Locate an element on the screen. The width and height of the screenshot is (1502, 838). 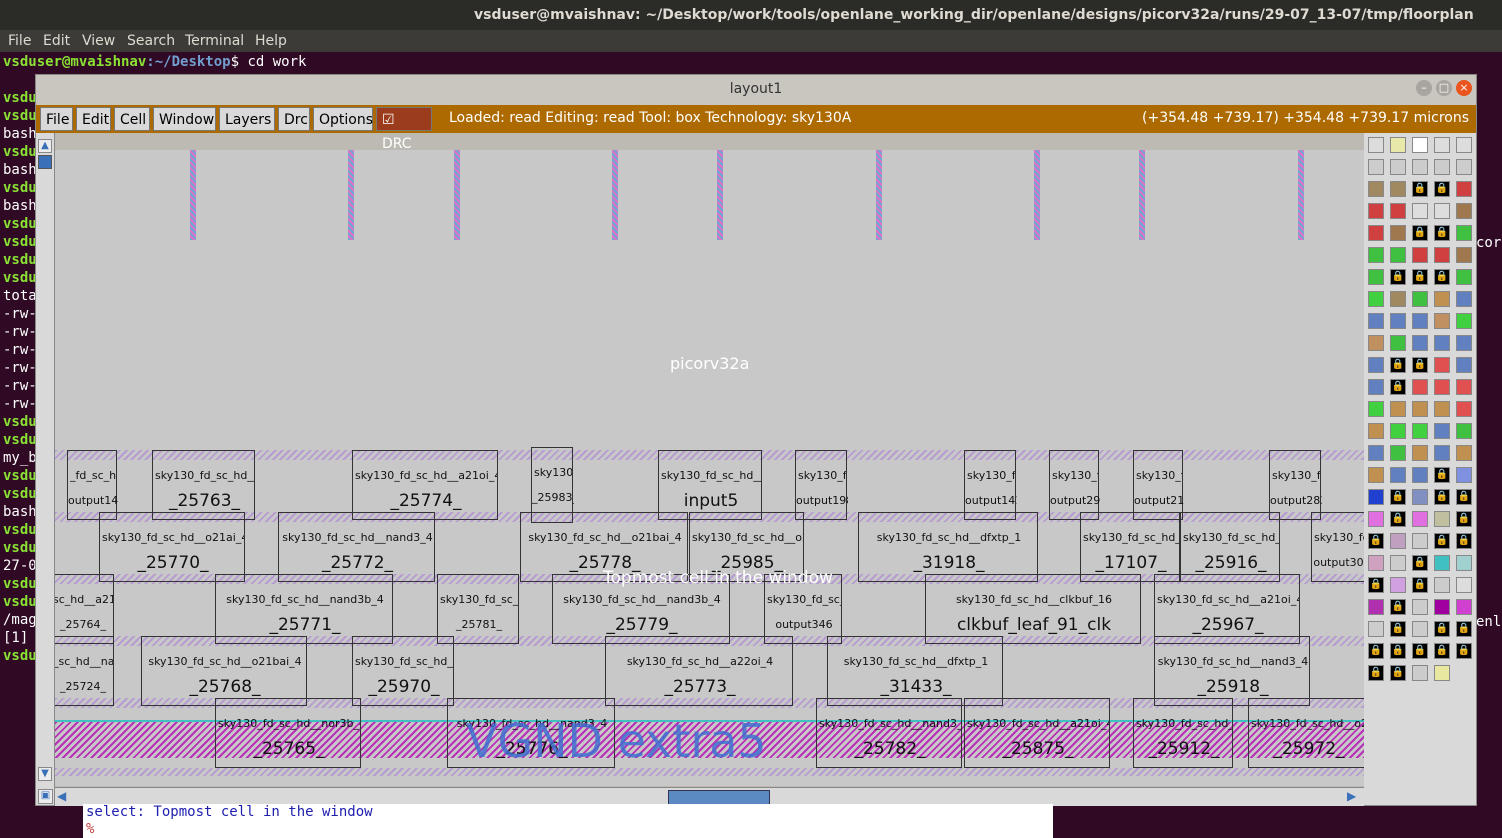
std-cell: sky130_fd_sc_hd__nand3_4 _25918_ is located at coordinates (1232, 671).